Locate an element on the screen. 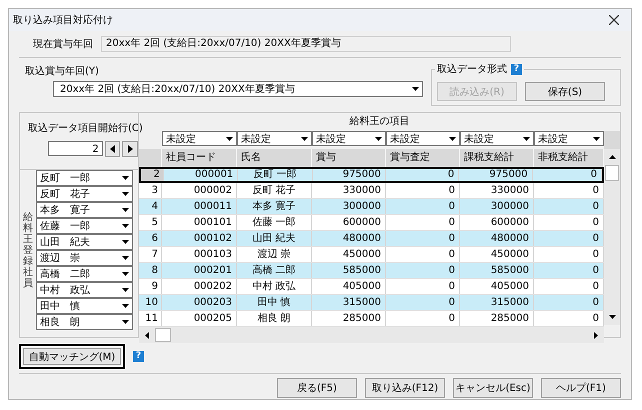 The width and height of the screenshot is (642, 410). table-row: 5 000101 佐藤 一郎 600000 0 600000 0 is located at coordinates (371, 223).